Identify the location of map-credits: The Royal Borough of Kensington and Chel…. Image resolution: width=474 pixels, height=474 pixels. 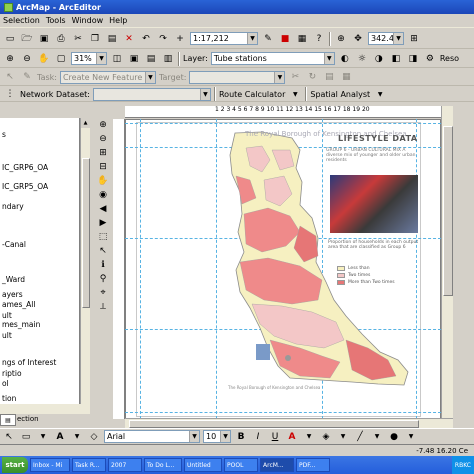
(318, 387).